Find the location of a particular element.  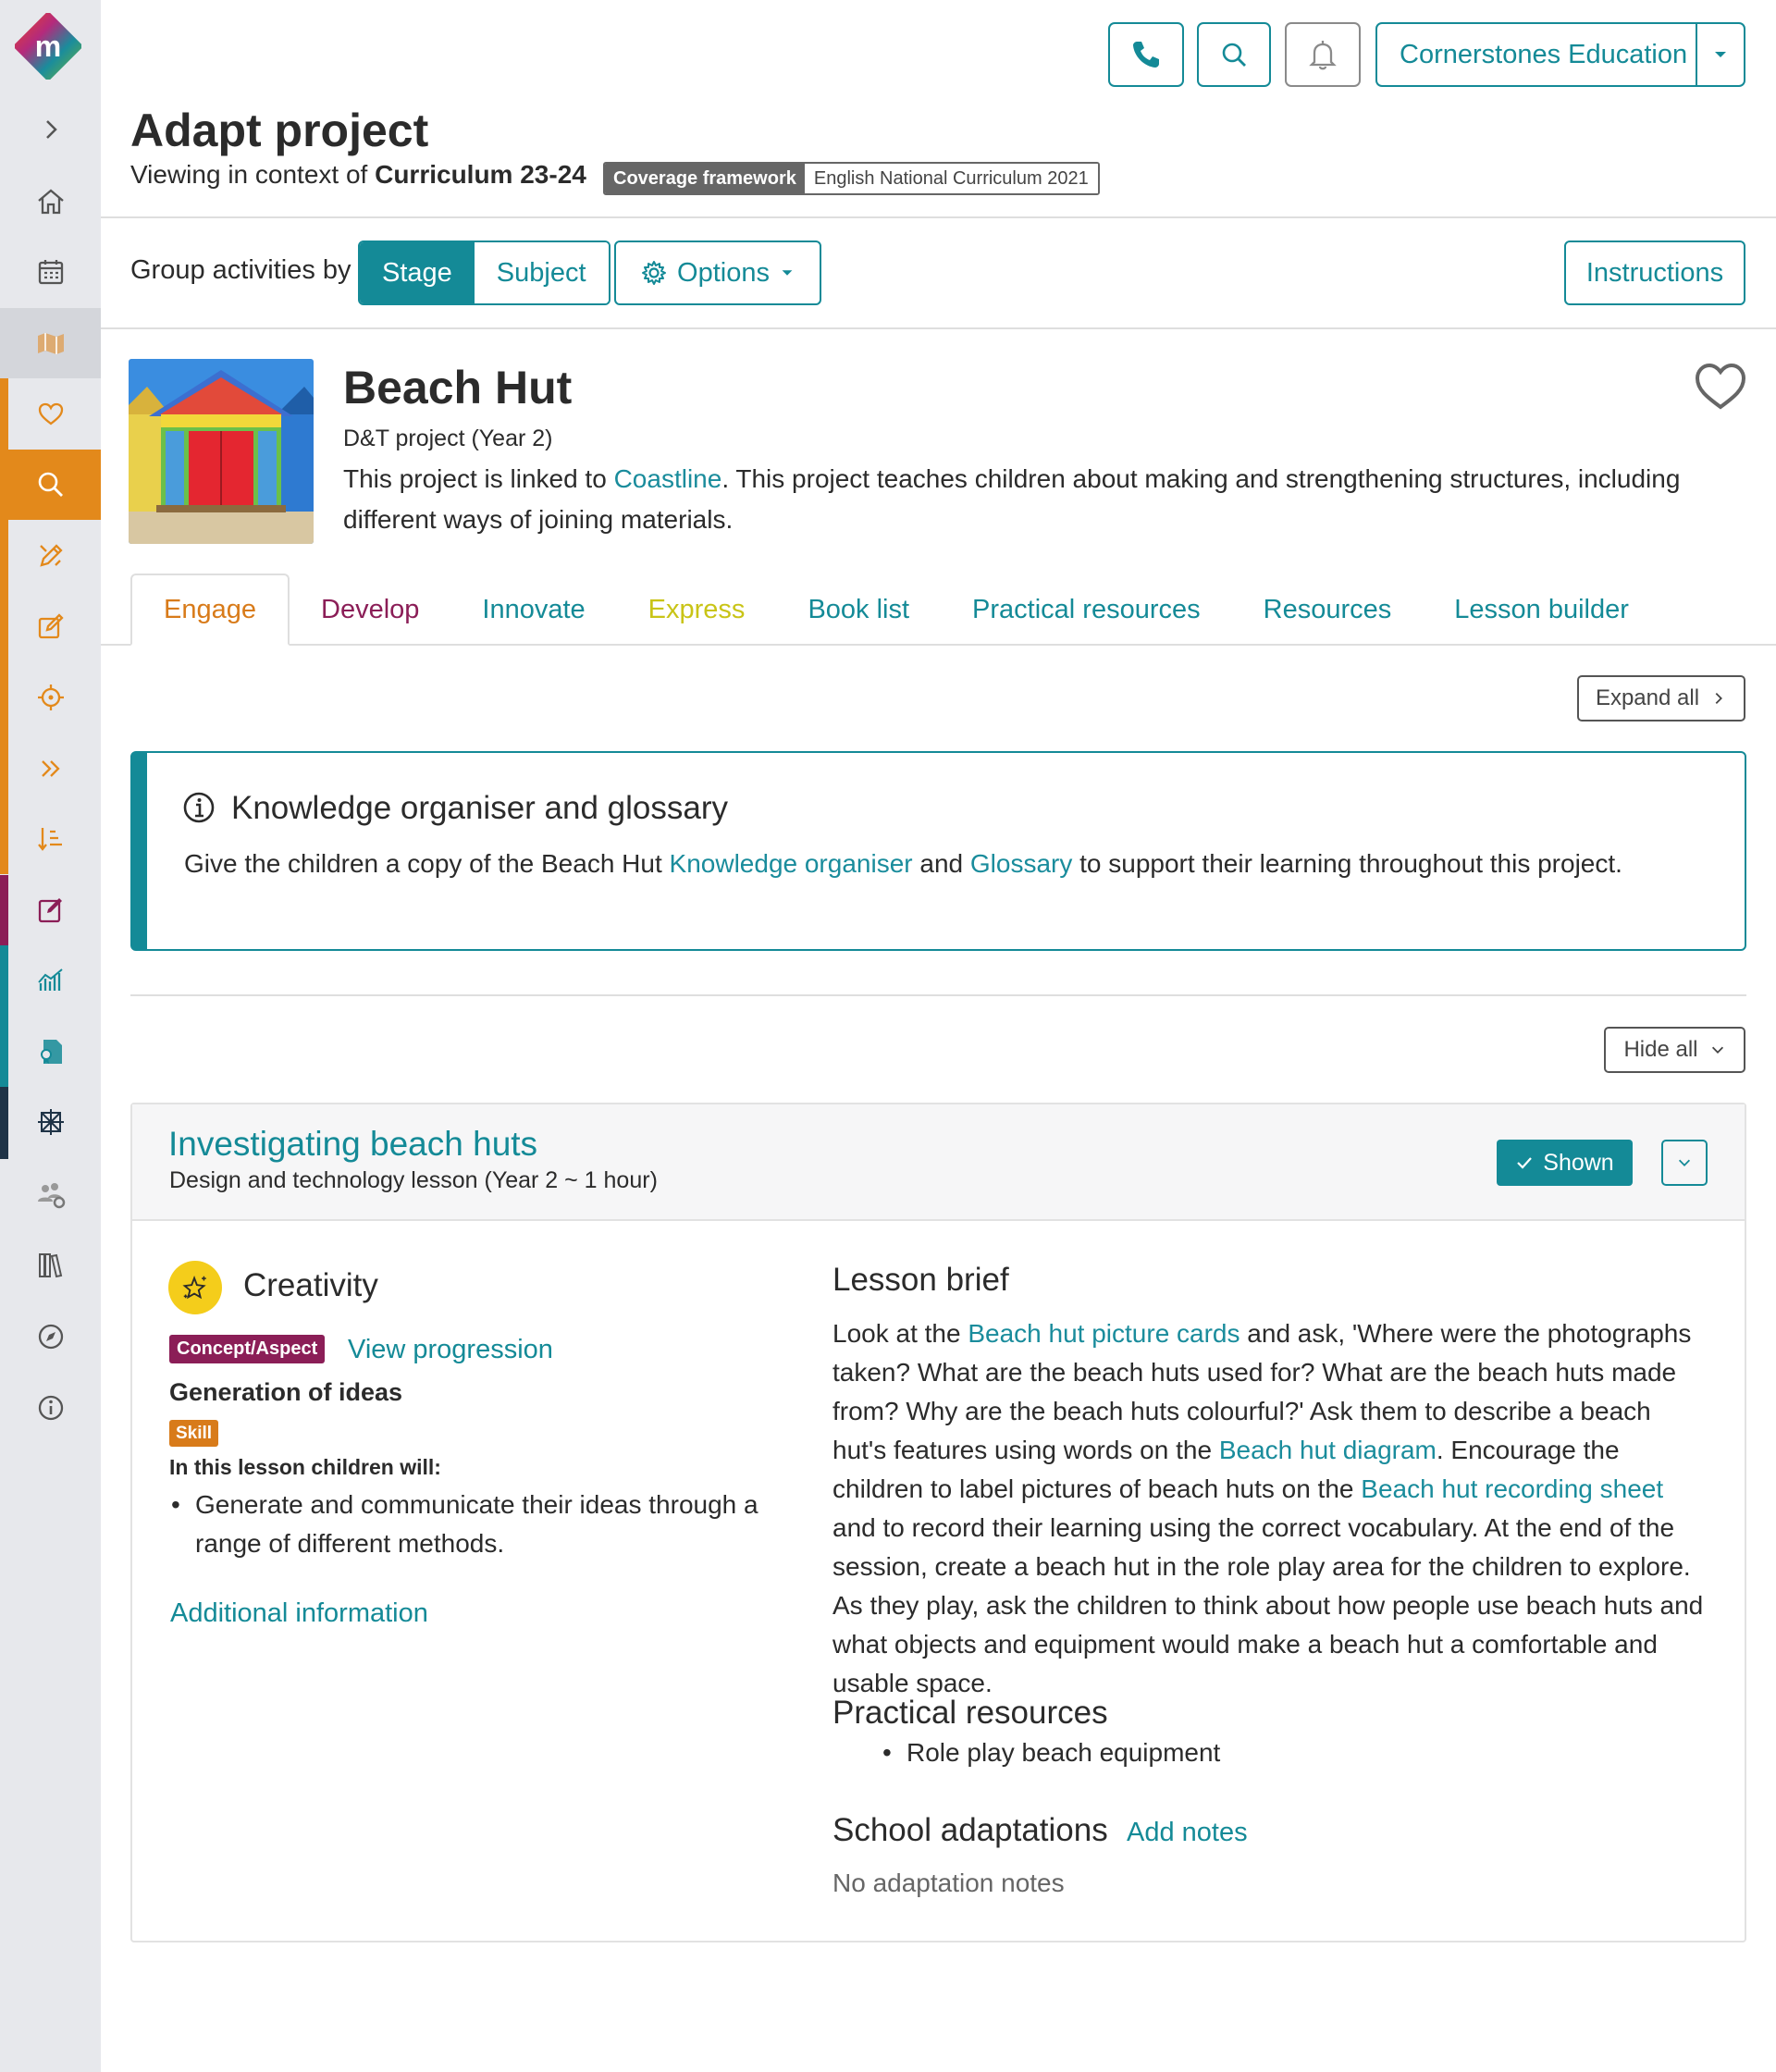

hide-all-button: Hide all is located at coordinates (1675, 1050).